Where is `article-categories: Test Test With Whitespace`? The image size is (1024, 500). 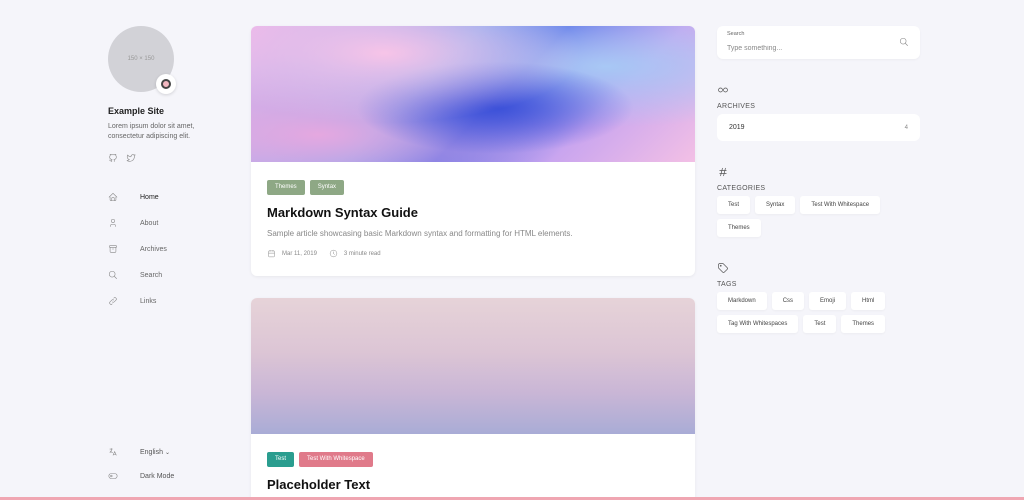
article-categories: Test Test With Whitespace is located at coordinates (473, 459).